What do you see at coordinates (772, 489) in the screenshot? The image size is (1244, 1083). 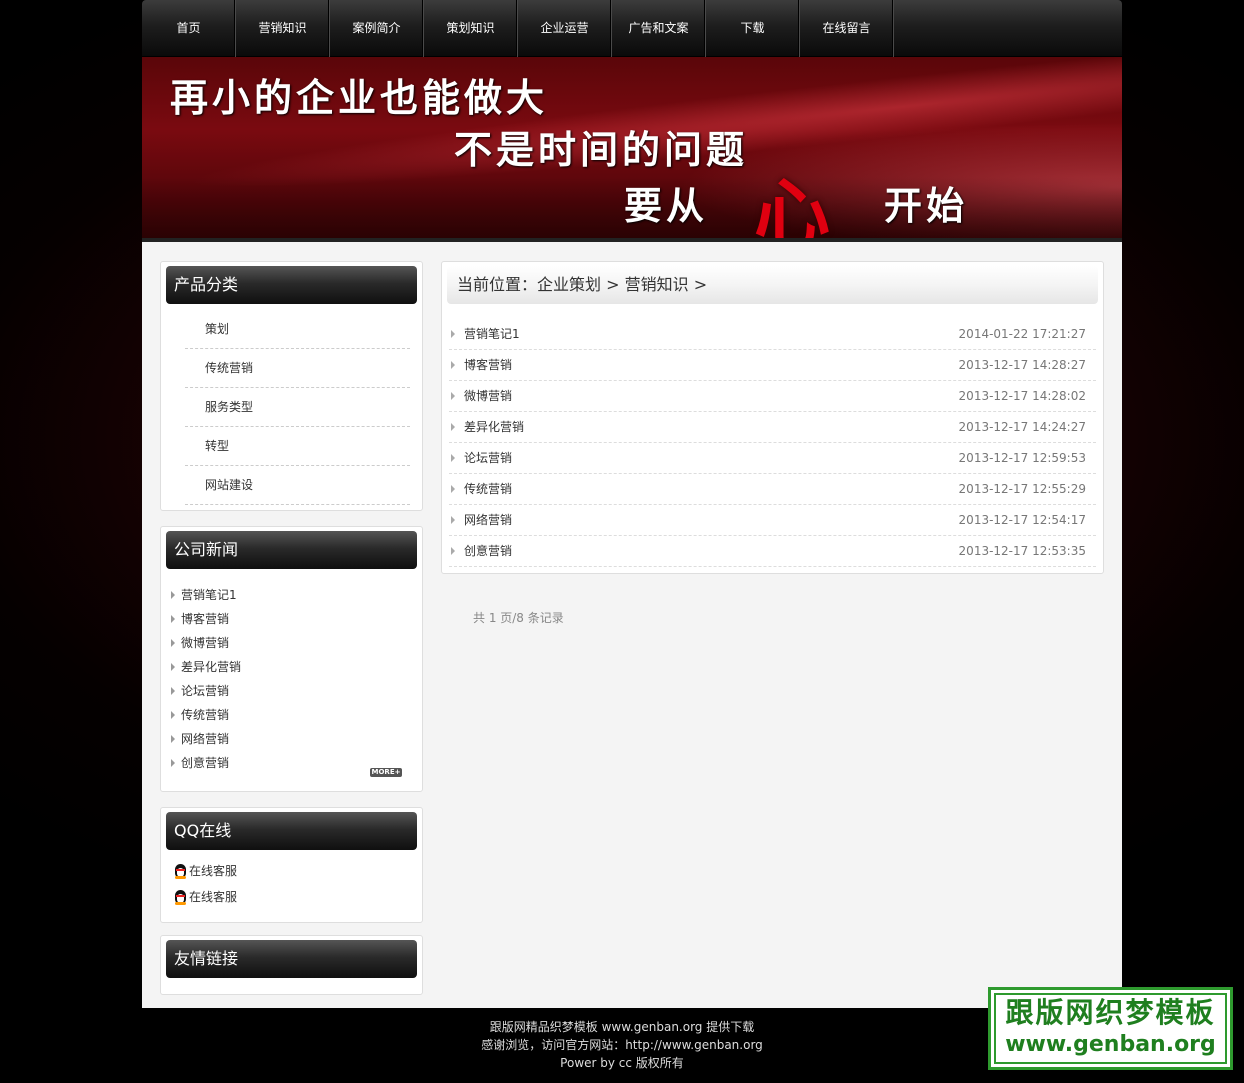 I see `article-row: 传统营销 2013-12-17 12:55:29` at bounding box center [772, 489].